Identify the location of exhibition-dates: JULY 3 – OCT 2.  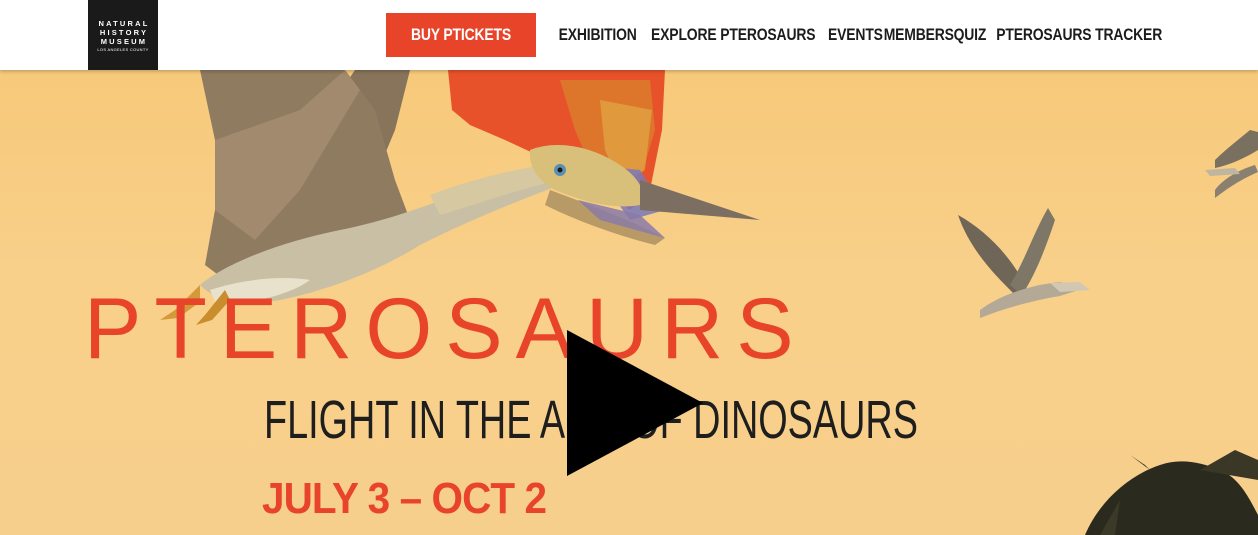
(404, 498).